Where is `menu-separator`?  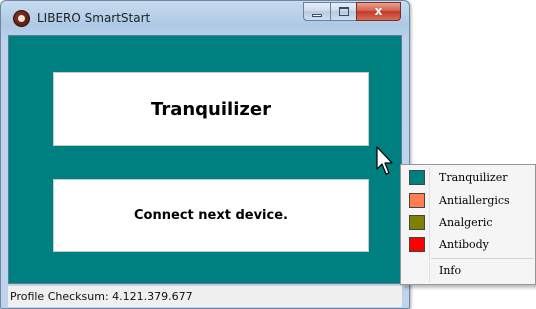 menu-separator is located at coordinates (482, 258).